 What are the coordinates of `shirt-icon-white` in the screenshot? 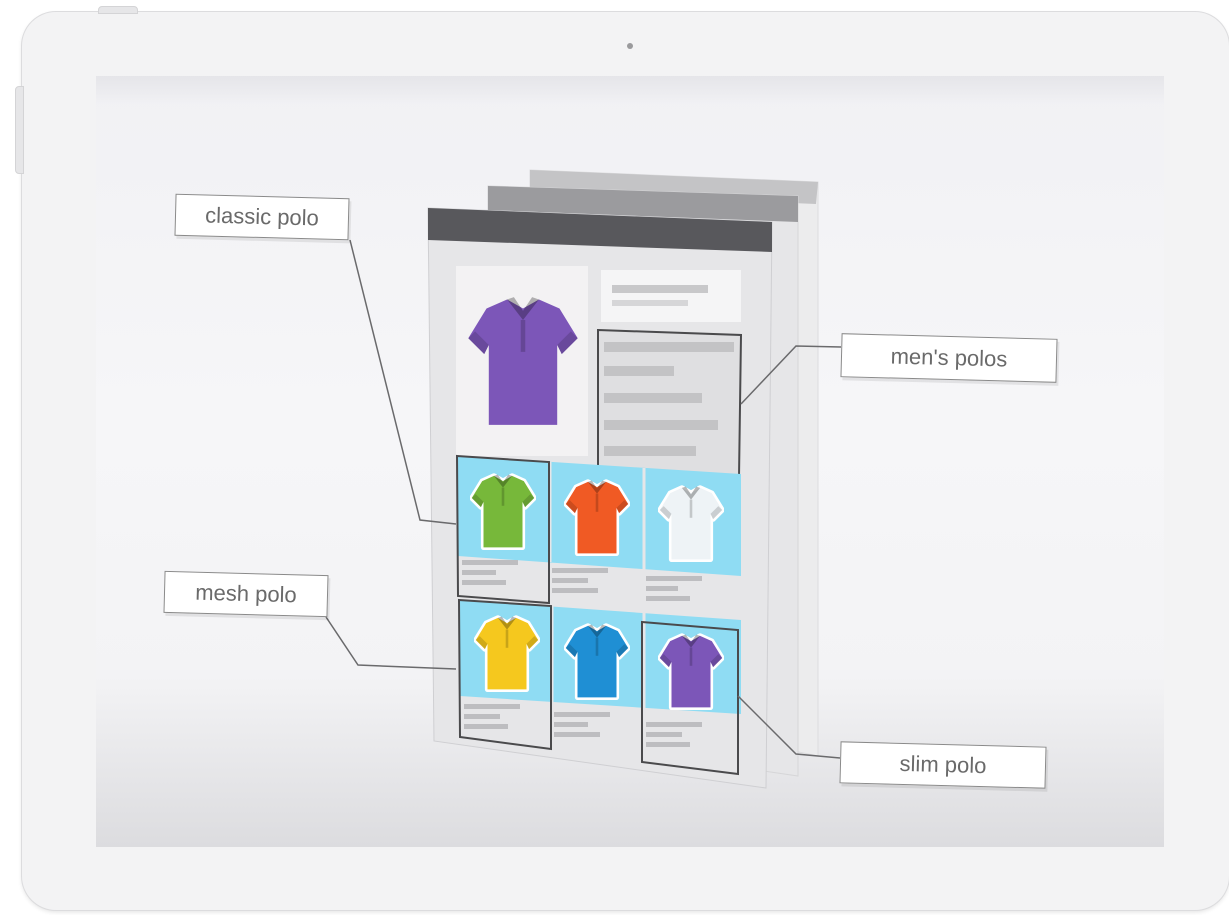 It's located at (691, 523).